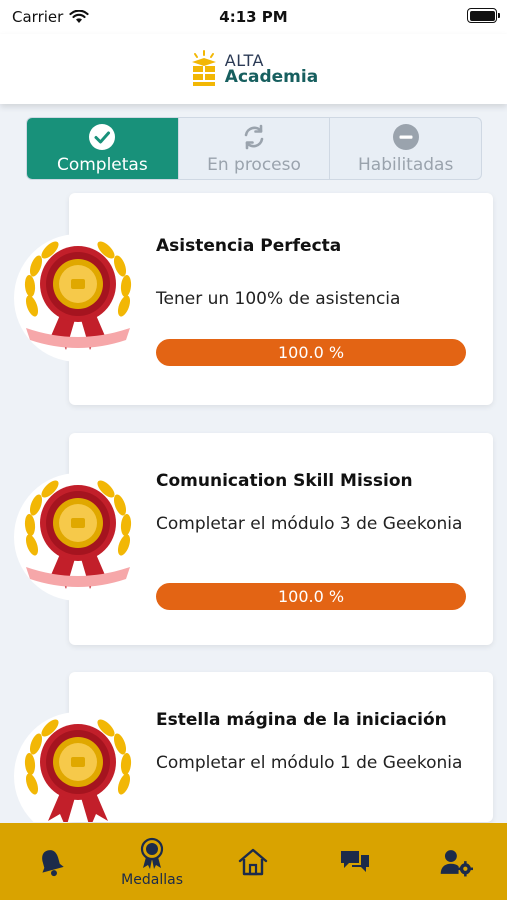  I want to click on nav-messages, so click(355, 862).